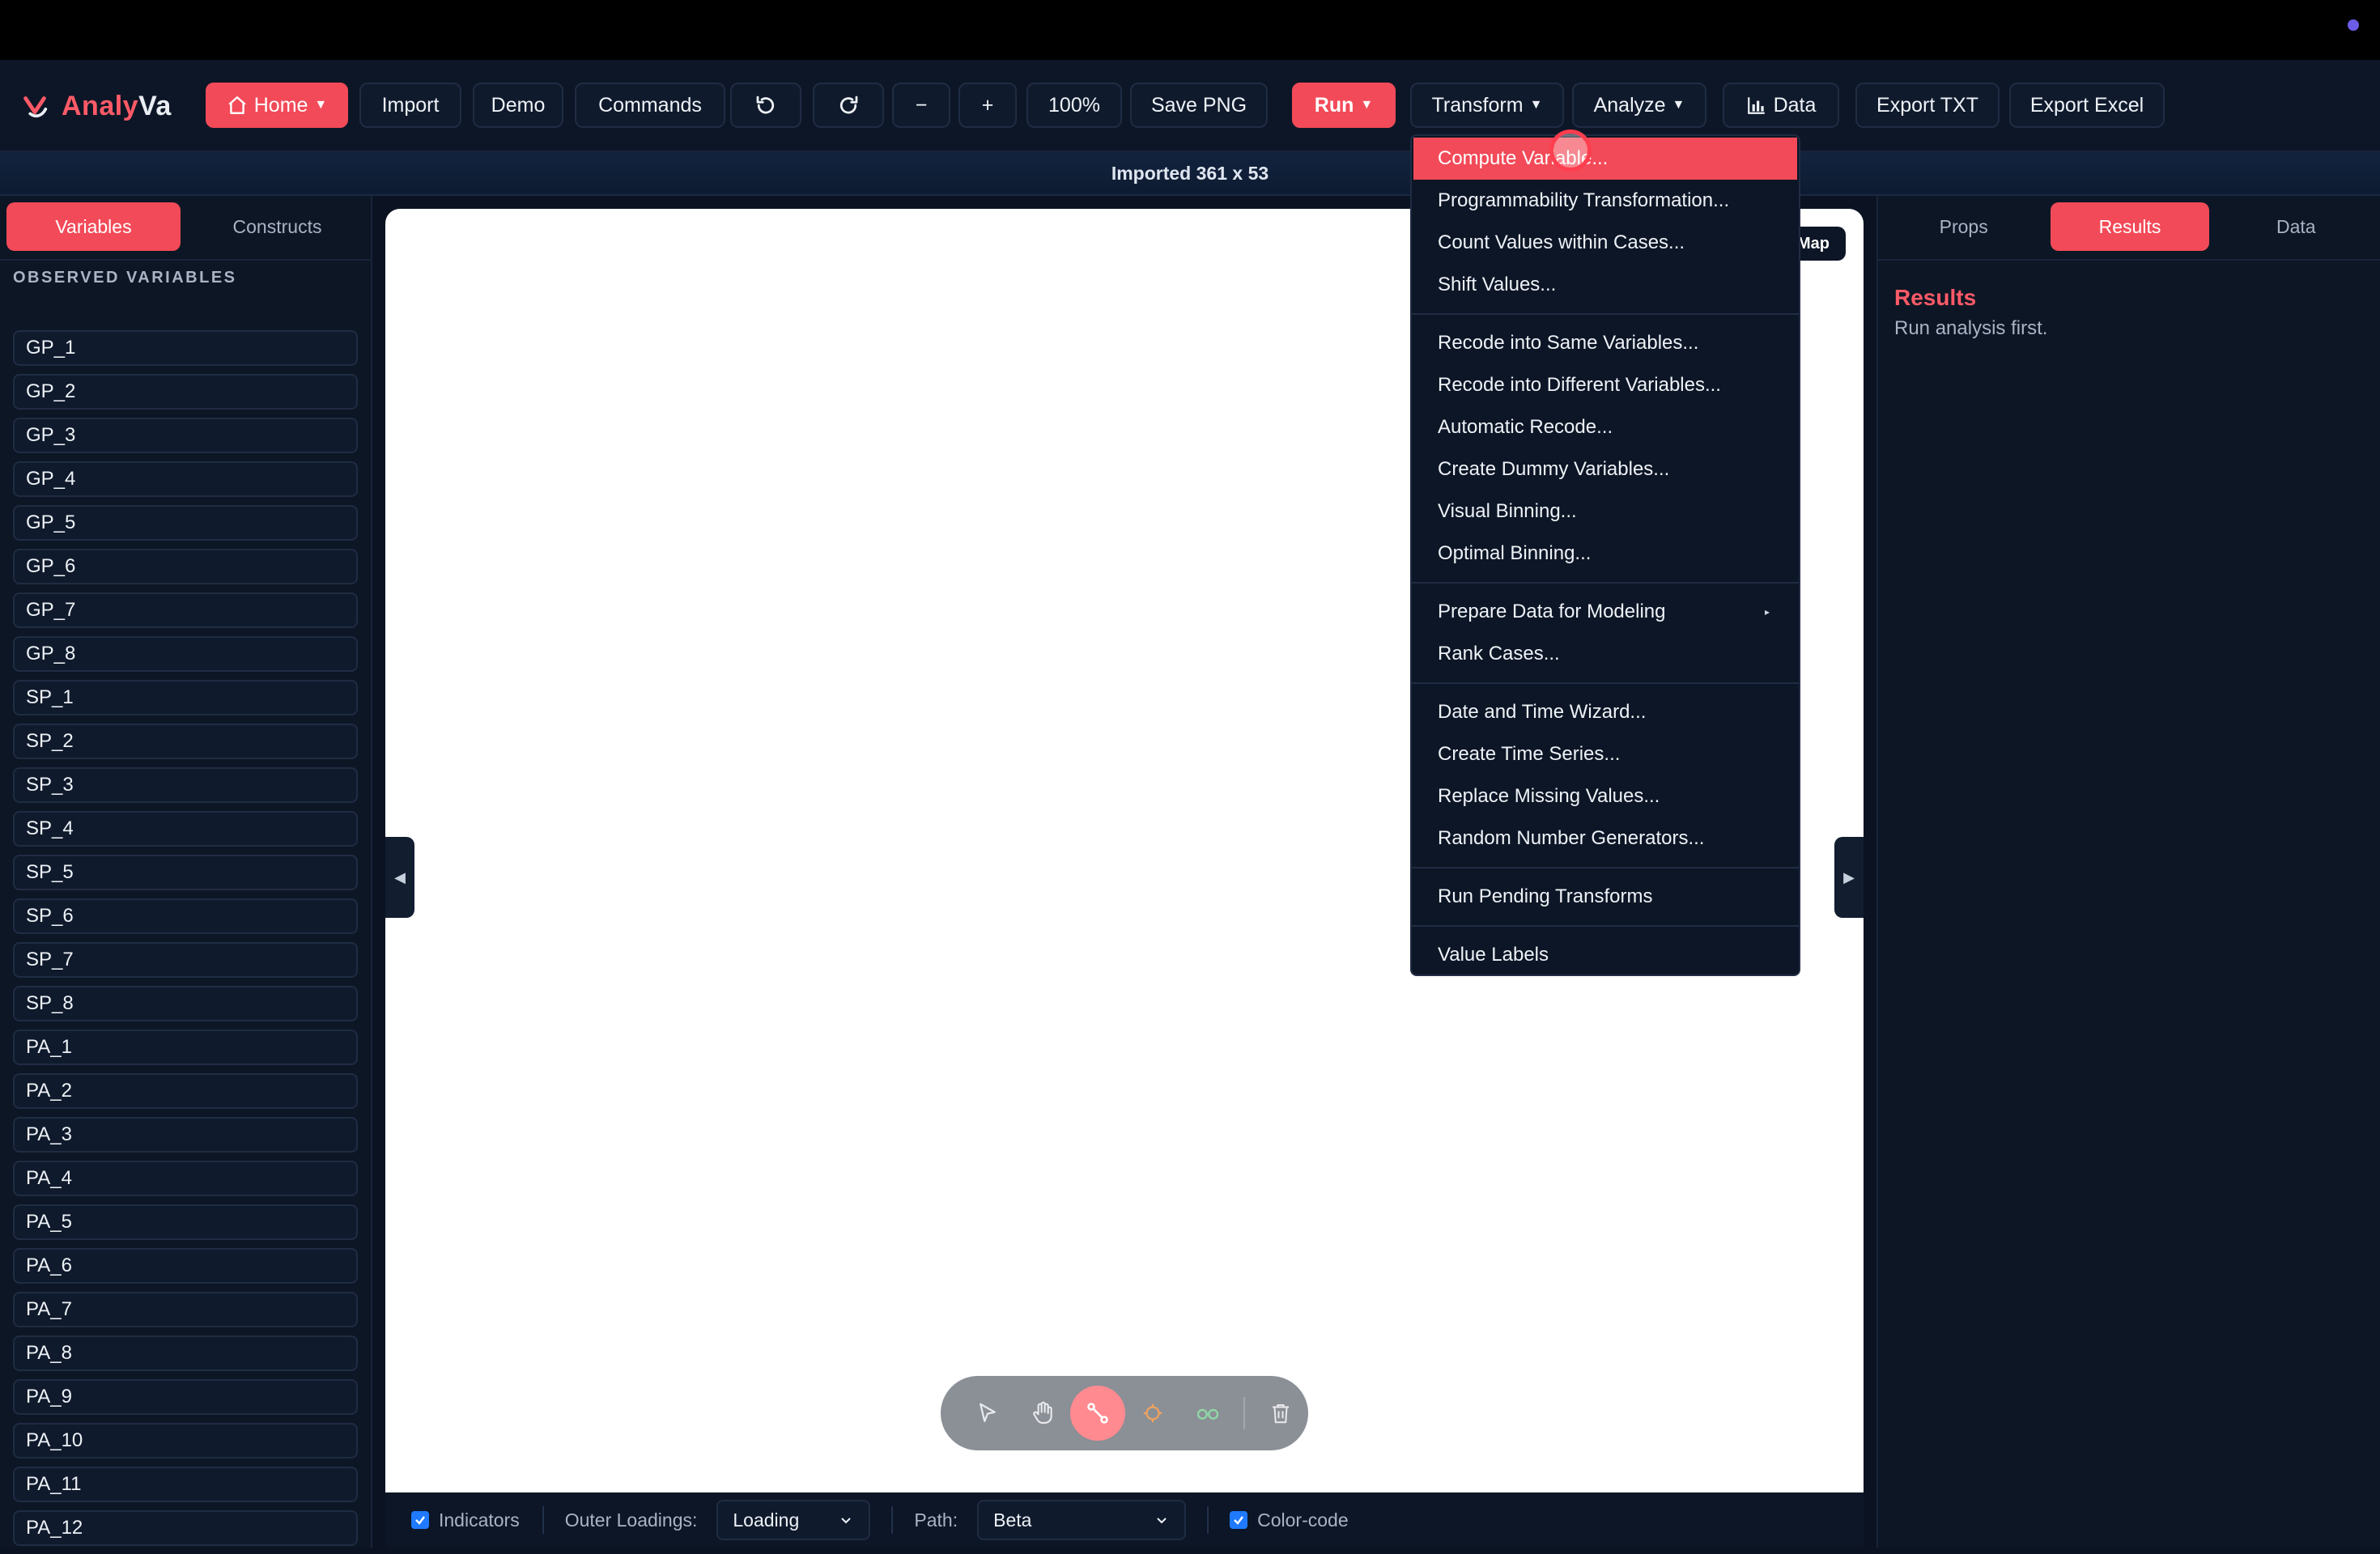 This screenshot has width=2380, height=1554. I want to click on zoom-out-button: −, so click(921, 105).